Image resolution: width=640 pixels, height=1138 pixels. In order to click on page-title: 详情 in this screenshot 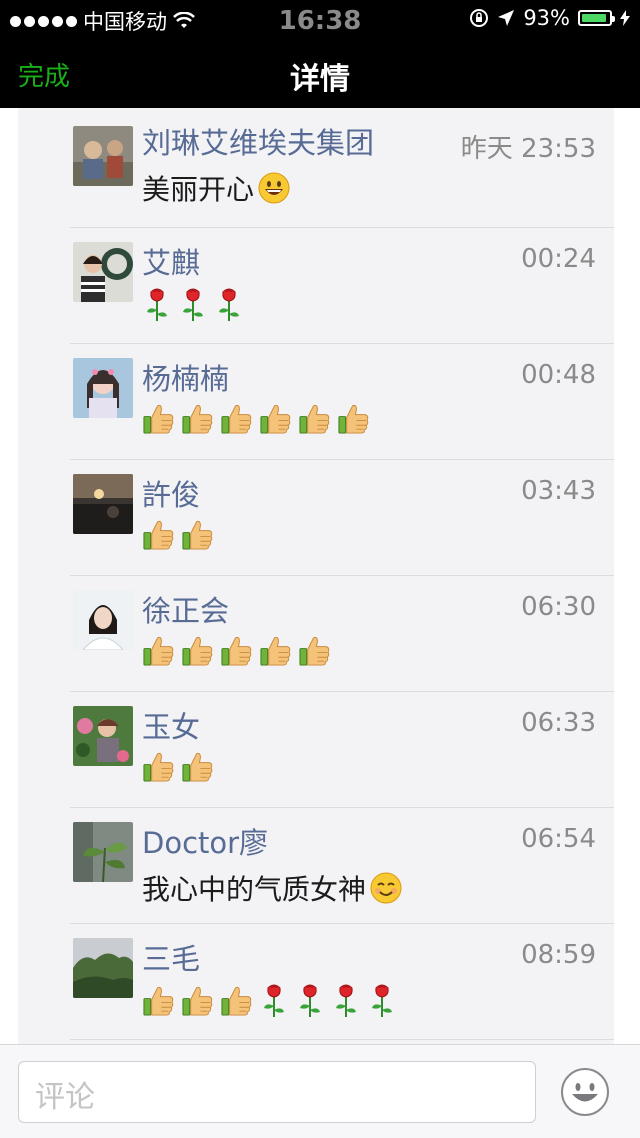, I will do `click(320, 79)`.